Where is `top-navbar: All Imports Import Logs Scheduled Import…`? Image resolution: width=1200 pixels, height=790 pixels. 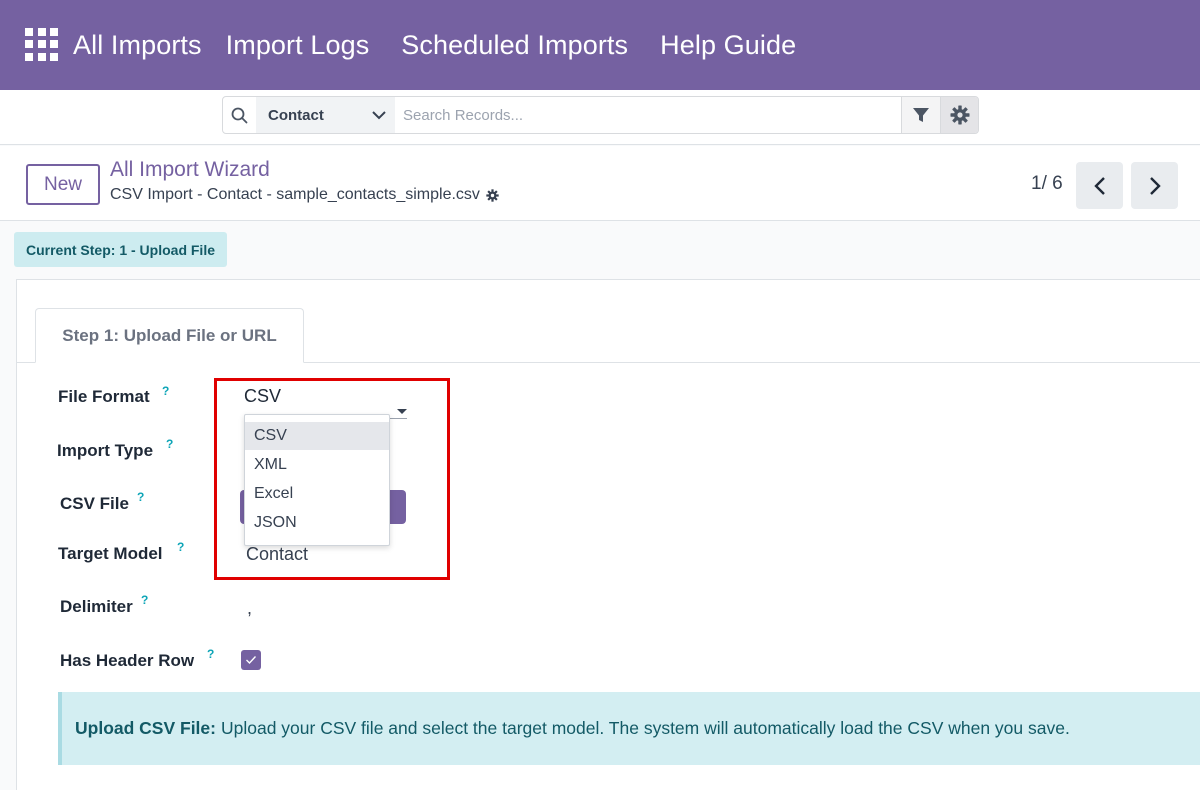
top-navbar: All Imports Import Logs Scheduled Import… is located at coordinates (600, 45).